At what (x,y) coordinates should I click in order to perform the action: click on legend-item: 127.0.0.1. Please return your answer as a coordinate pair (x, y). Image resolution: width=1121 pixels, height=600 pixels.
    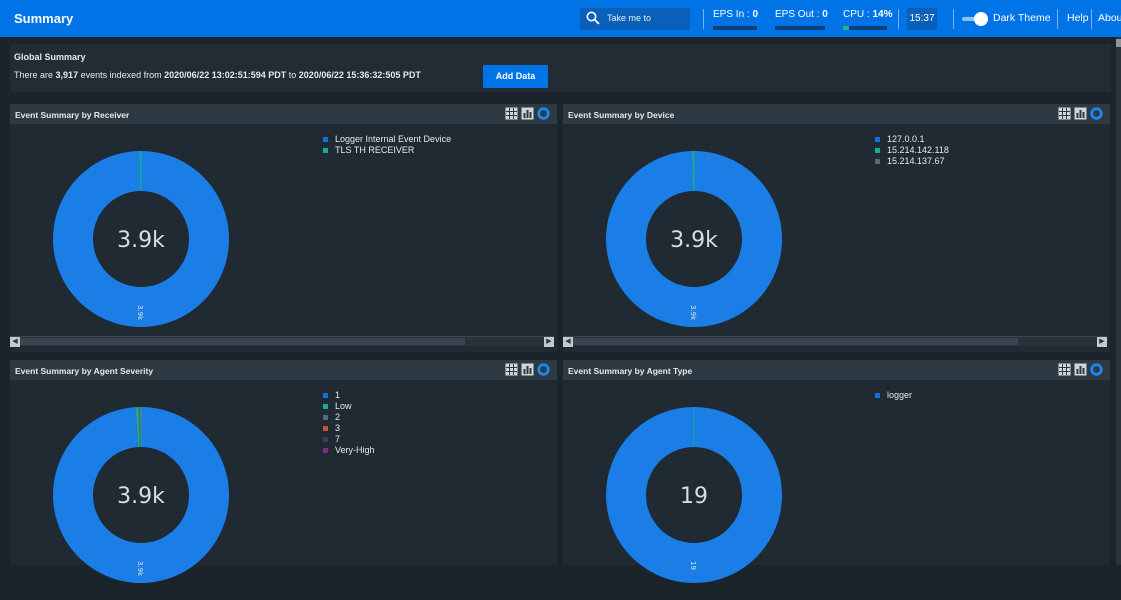
    Looking at the image, I should click on (912, 139).